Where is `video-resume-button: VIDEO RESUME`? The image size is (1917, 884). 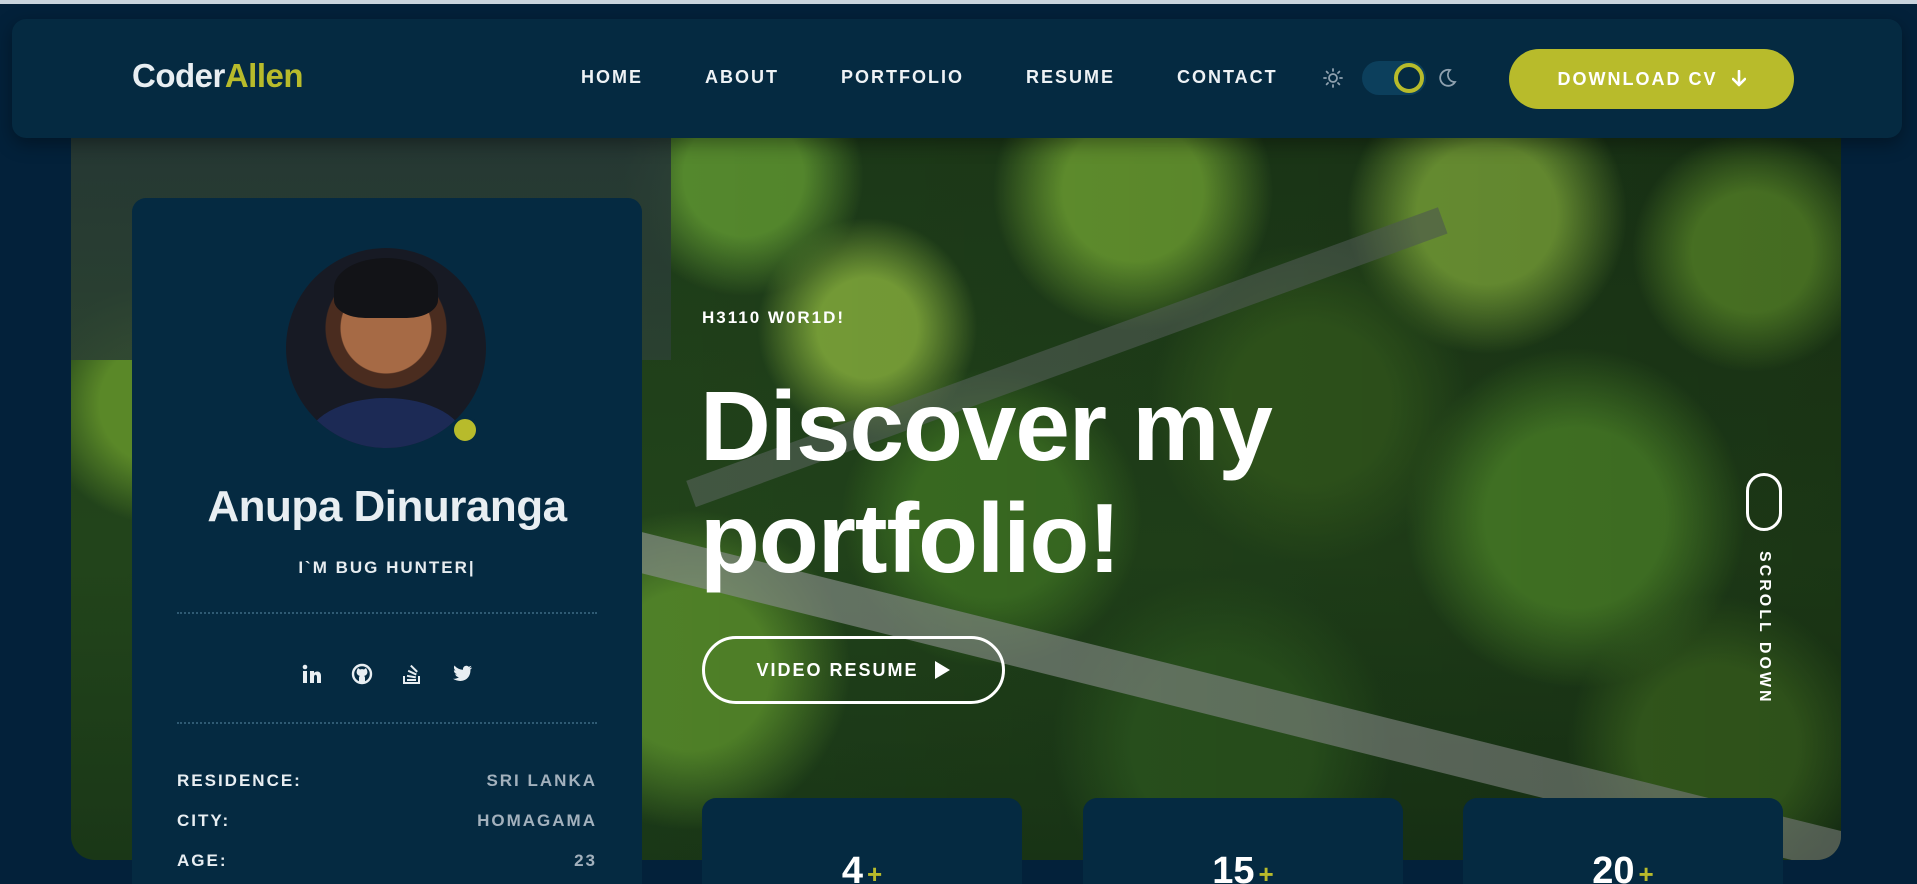 video-resume-button: VIDEO RESUME is located at coordinates (853, 670).